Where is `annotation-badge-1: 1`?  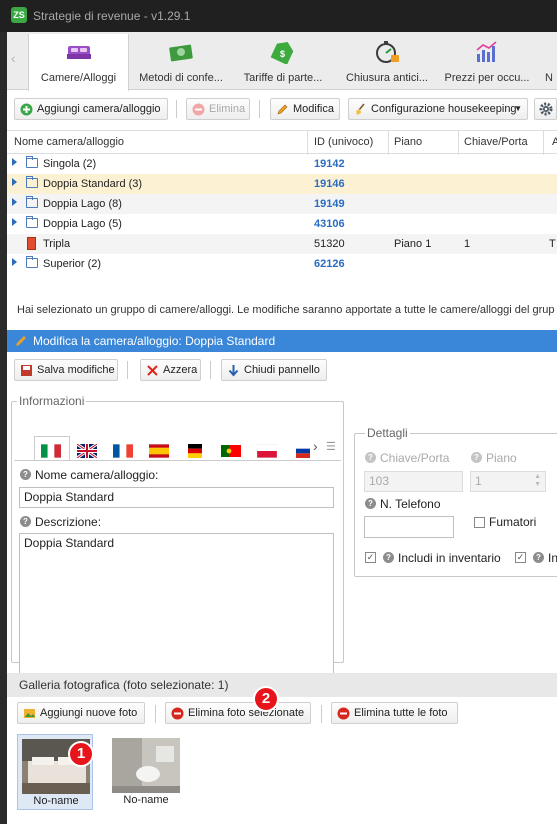 annotation-badge-1: 1 is located at coordinates (81, 754).